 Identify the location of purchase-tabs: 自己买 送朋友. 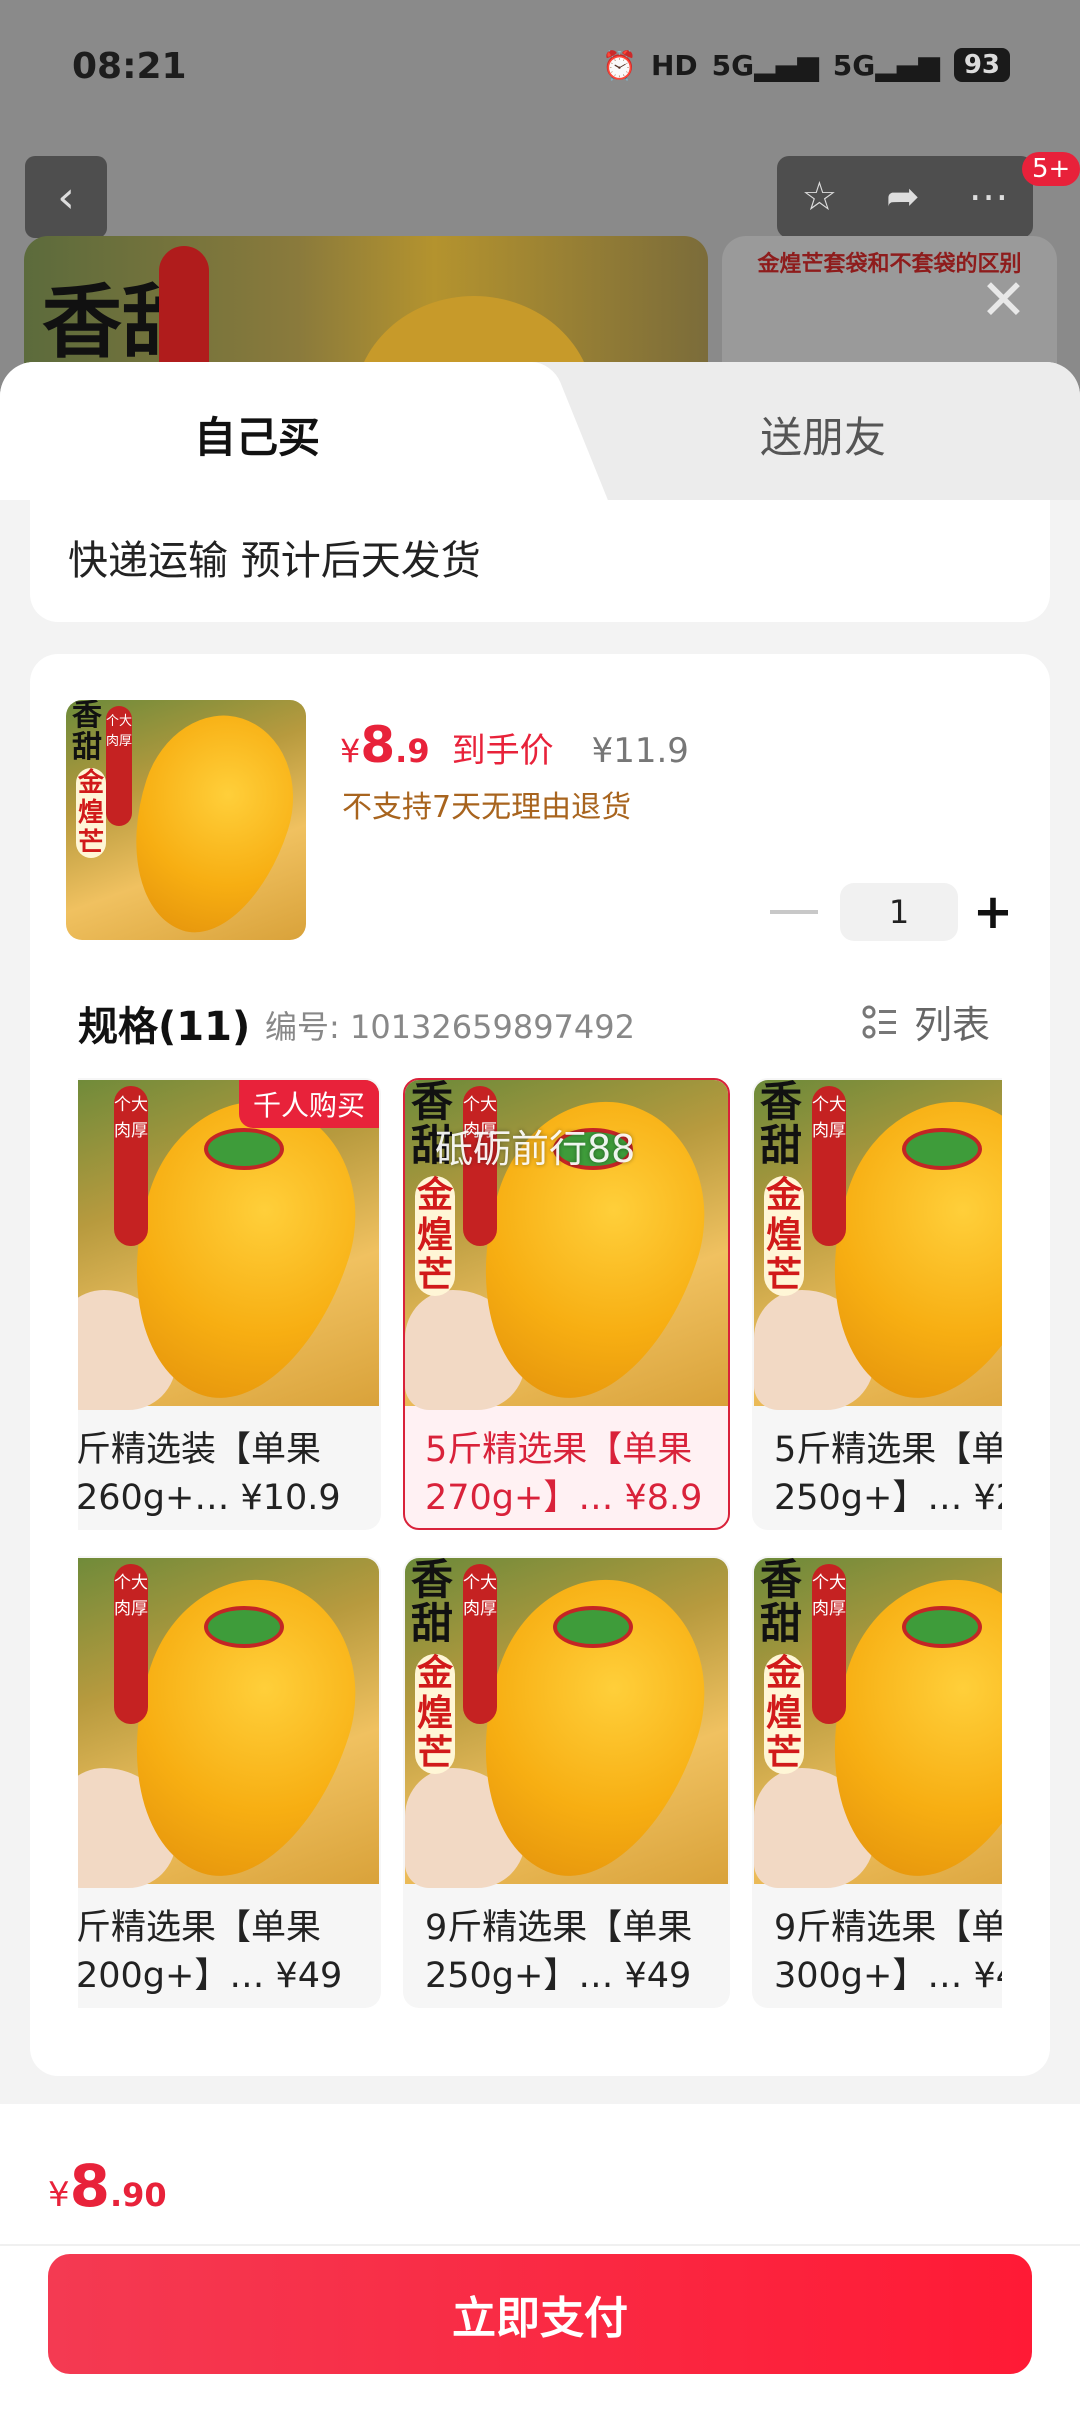
(540, 431).